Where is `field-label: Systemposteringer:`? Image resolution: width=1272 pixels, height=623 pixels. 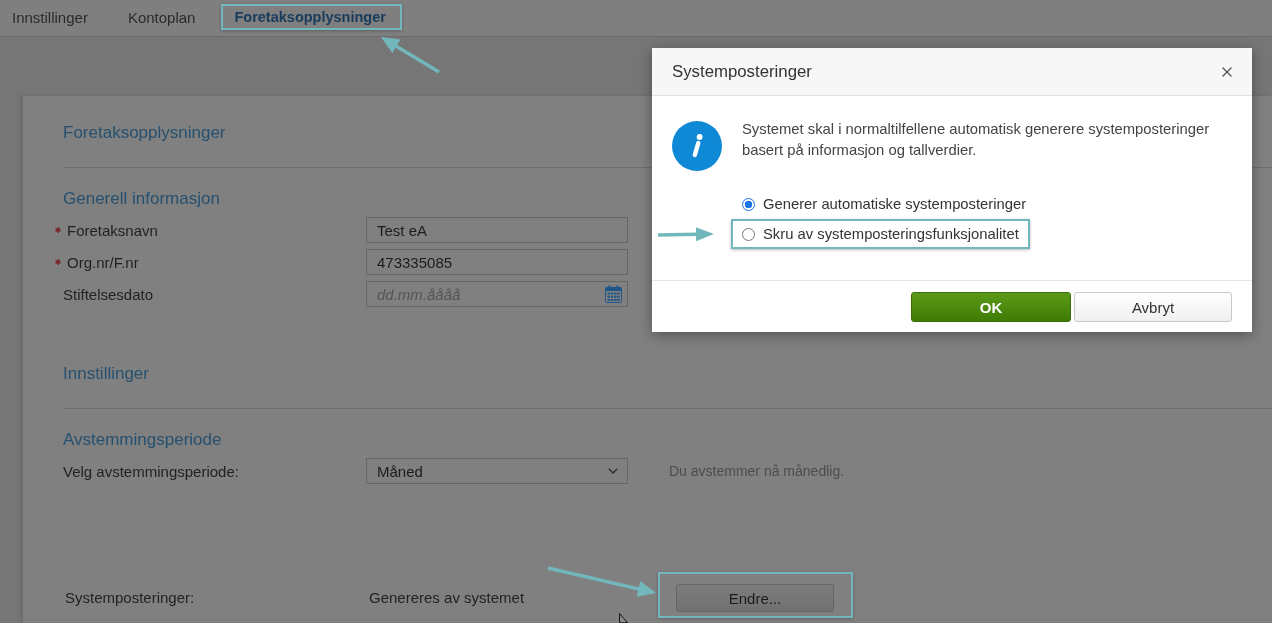
field-label: Systemposteringer: is located at coordinates (130, 598).